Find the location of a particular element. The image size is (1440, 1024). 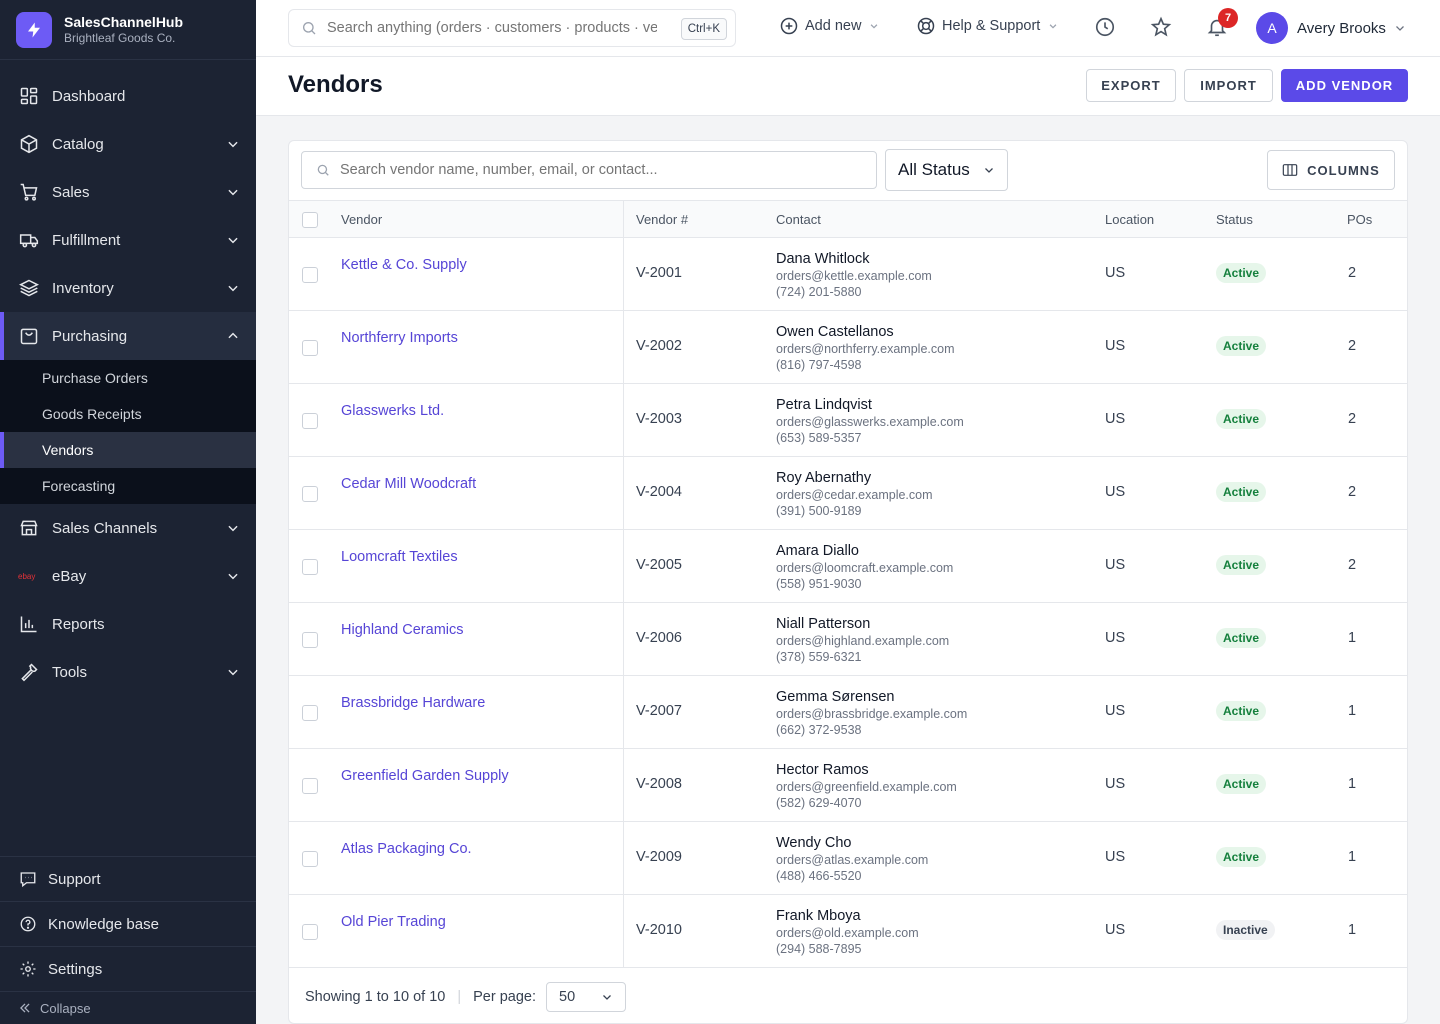

contact-email: orders@cedar.example.com is located at coordinates (854, 495).